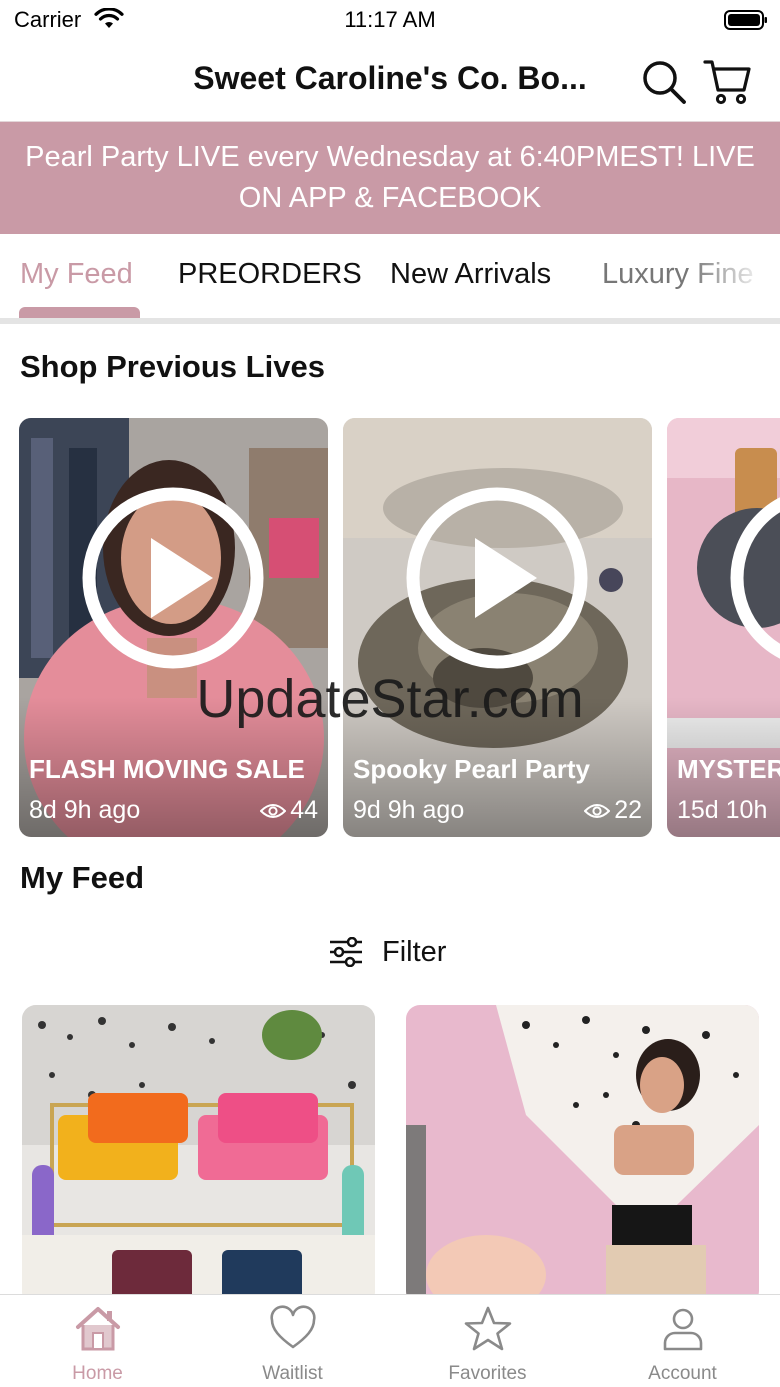 The width and height of the screenshot is (780, 1387). What do you see at coordinates (390, 321) in the screenshot?
I see `tab-divider` at bounding box center [390, 321].